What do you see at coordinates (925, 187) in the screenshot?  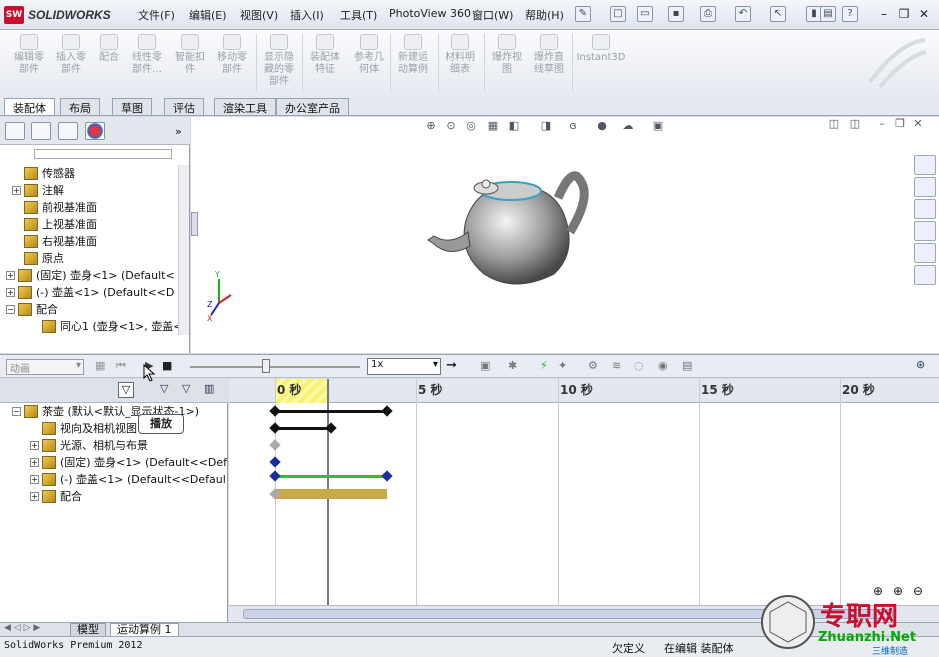 I see `design-library-icon` at bounding box center [925, 187].